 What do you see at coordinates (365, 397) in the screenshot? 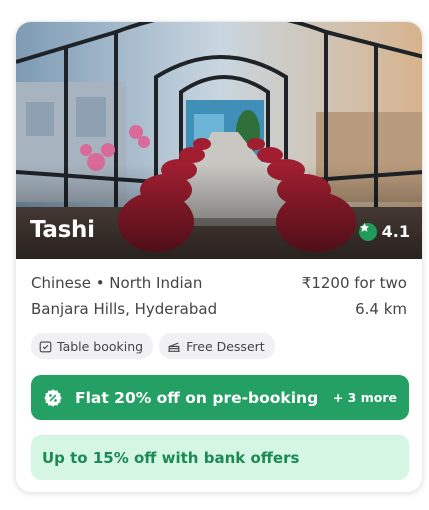
I see `more-offers-link: + 3 more` at bounding box center [365, 397].